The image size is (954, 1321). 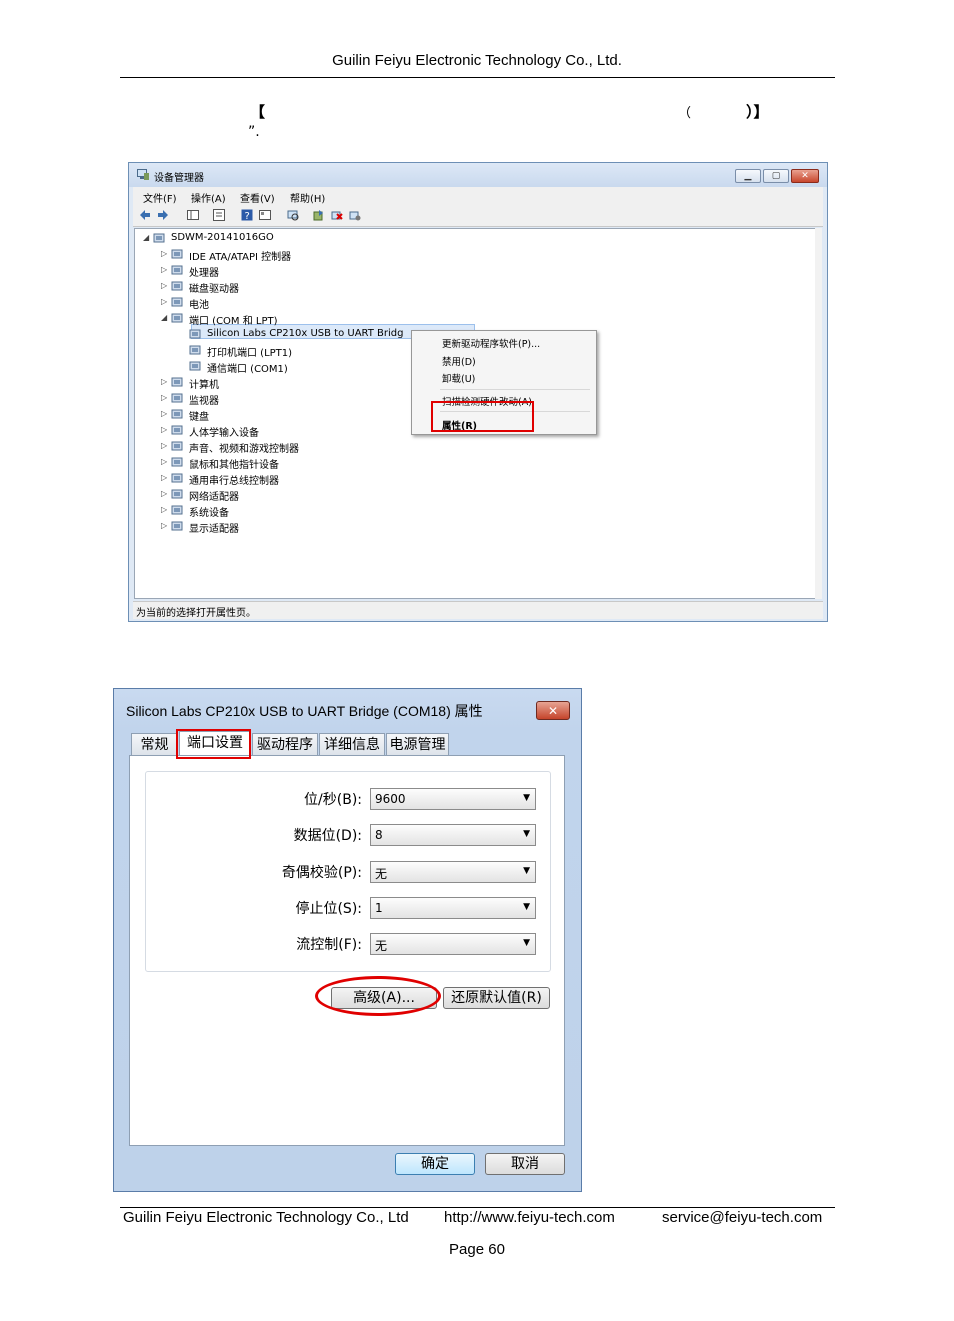 What do you see at coordinates (293, 215) in the screenshot?
I see `scan-hardware-icon` at bounding box center [293, 215].